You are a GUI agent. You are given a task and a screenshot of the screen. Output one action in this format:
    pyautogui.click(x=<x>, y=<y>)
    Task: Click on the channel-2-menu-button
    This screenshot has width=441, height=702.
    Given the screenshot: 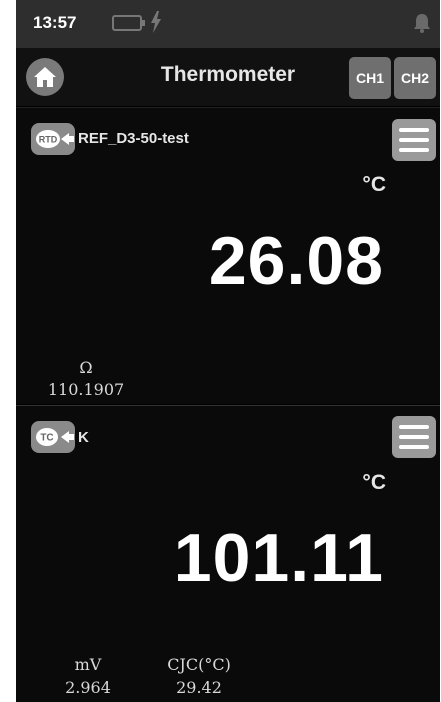 What is the action you would take?
    pyautogui.click(x=414, y=437)
    